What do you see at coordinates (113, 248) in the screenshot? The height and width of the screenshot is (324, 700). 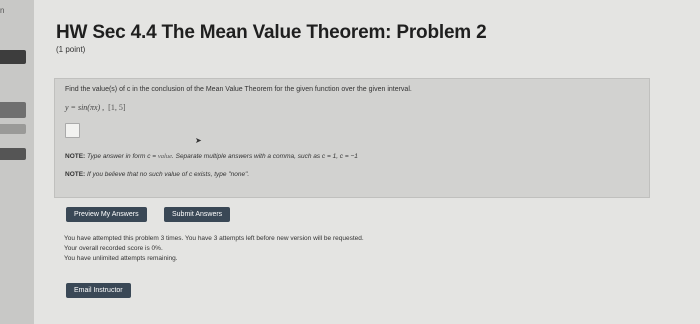 I see `status-score: Your overall recorded score is 0%.` at bounding box center [113, 248].